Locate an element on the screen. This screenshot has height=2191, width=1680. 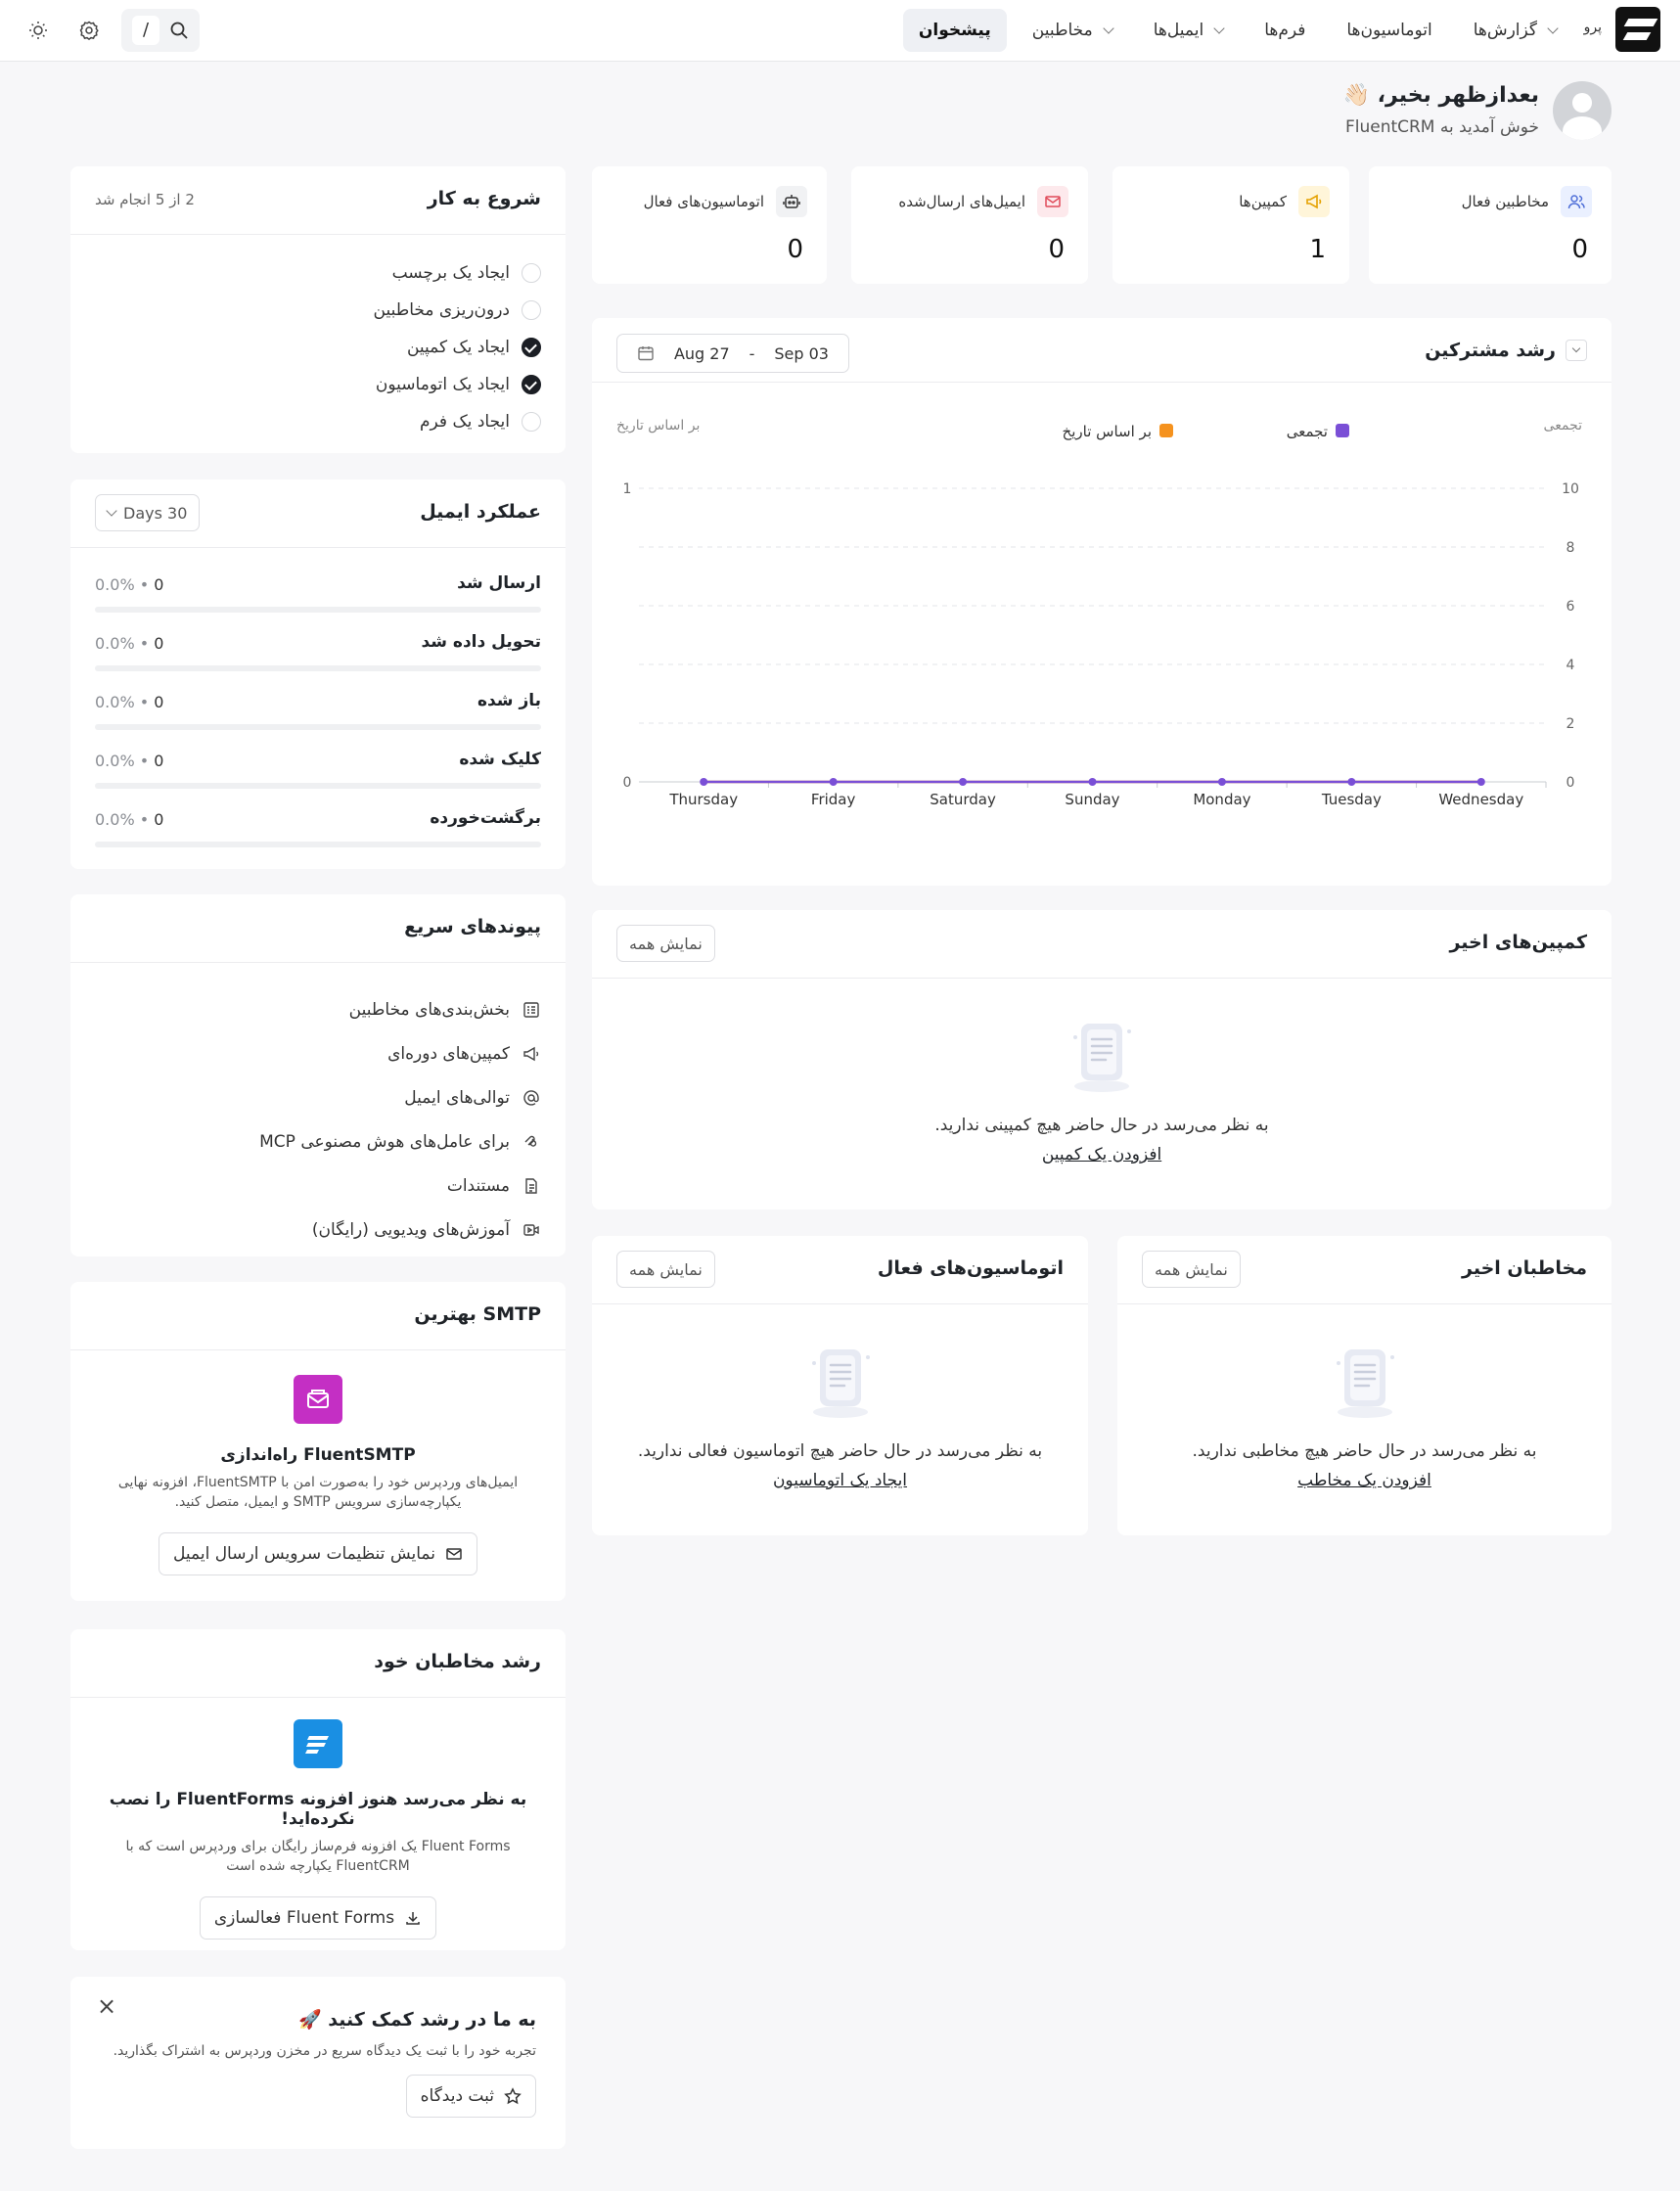
perf-percent: 0.0% is located at coordinates (115, 819).